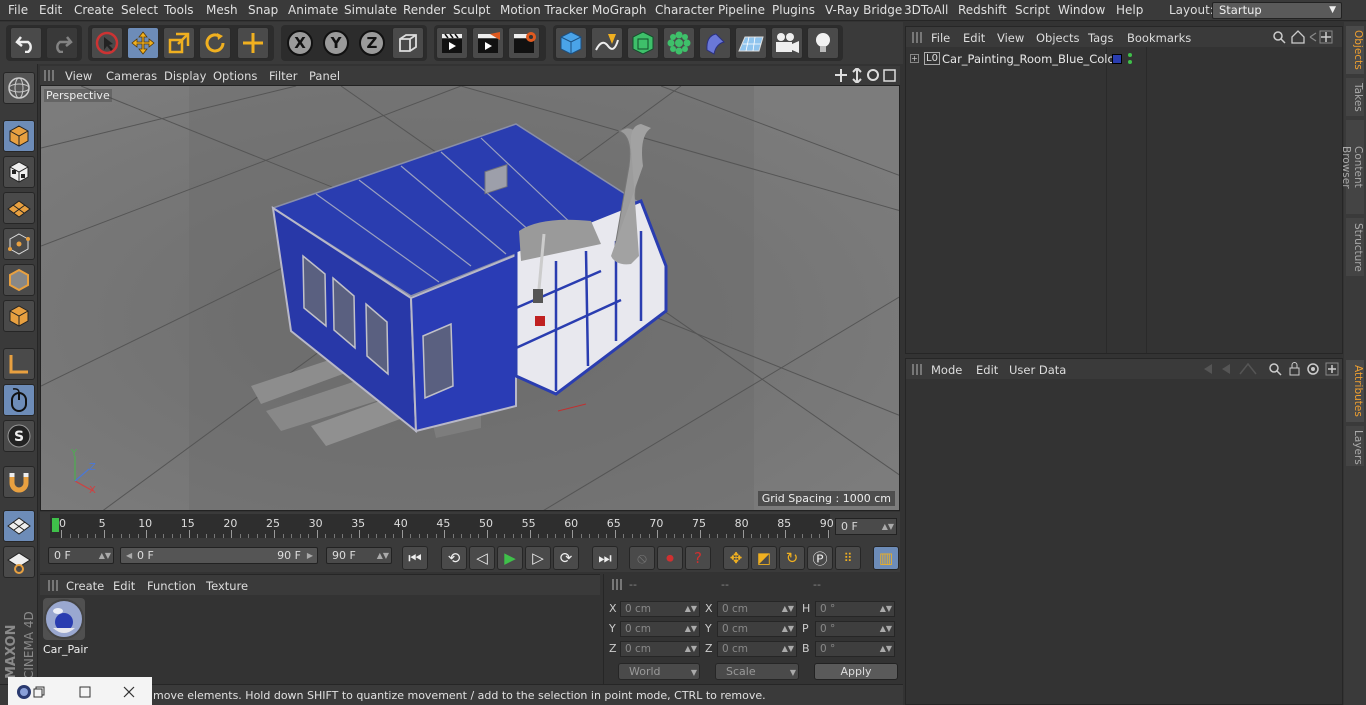  I want to click on workplane-lock-button, so click(19, 526).